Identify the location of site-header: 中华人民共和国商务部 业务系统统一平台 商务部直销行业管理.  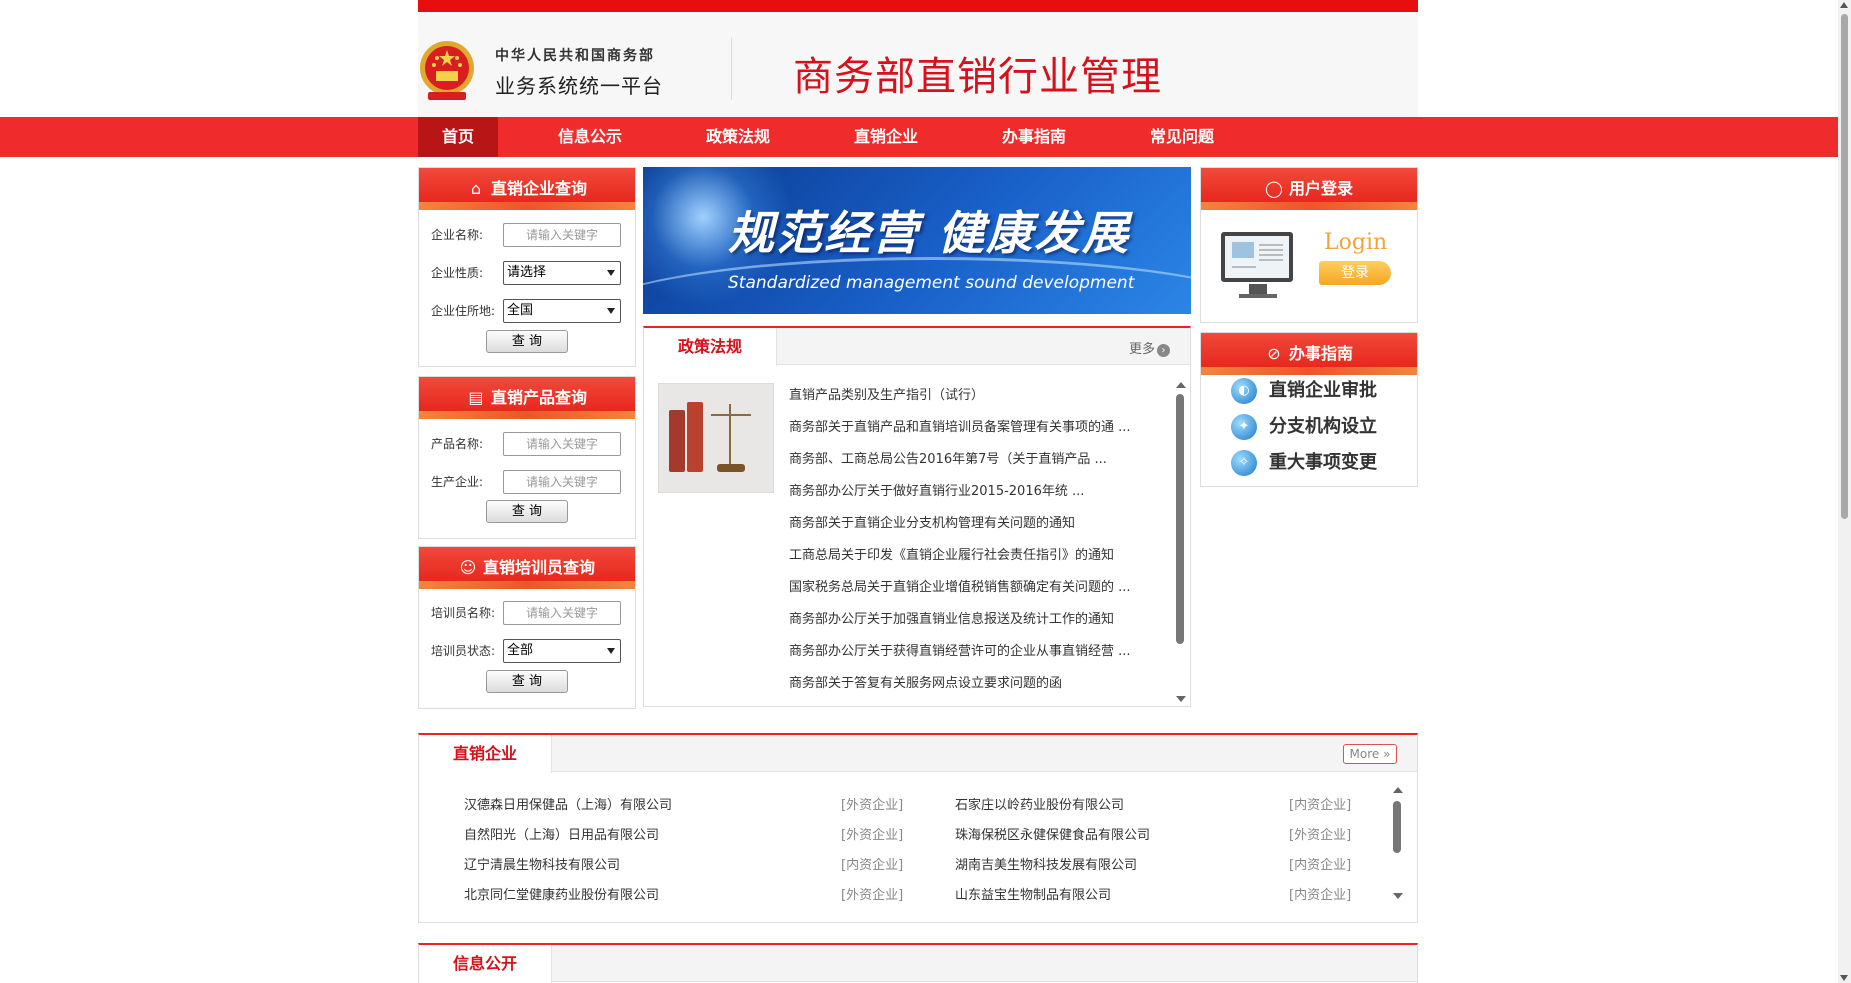
(918, 64).